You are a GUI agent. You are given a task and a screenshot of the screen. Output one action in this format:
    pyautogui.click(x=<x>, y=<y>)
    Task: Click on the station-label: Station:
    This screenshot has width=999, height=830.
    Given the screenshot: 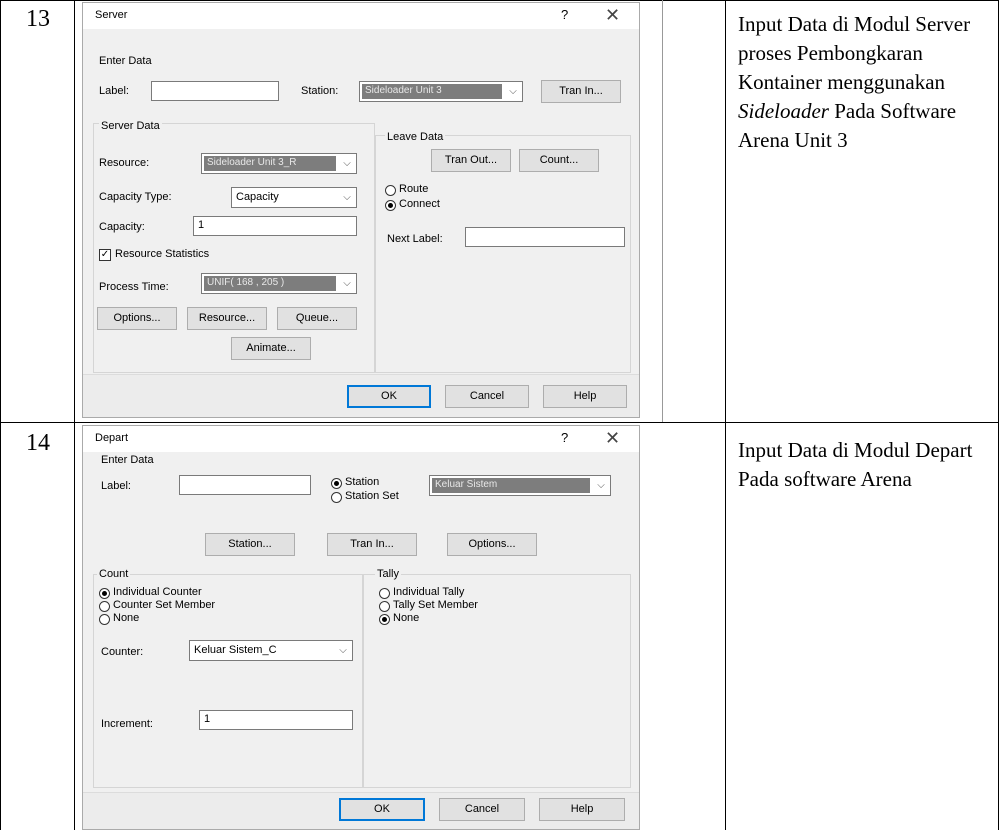 What is the action you would take?
    pyautogui.click(x=320, y=91)
    